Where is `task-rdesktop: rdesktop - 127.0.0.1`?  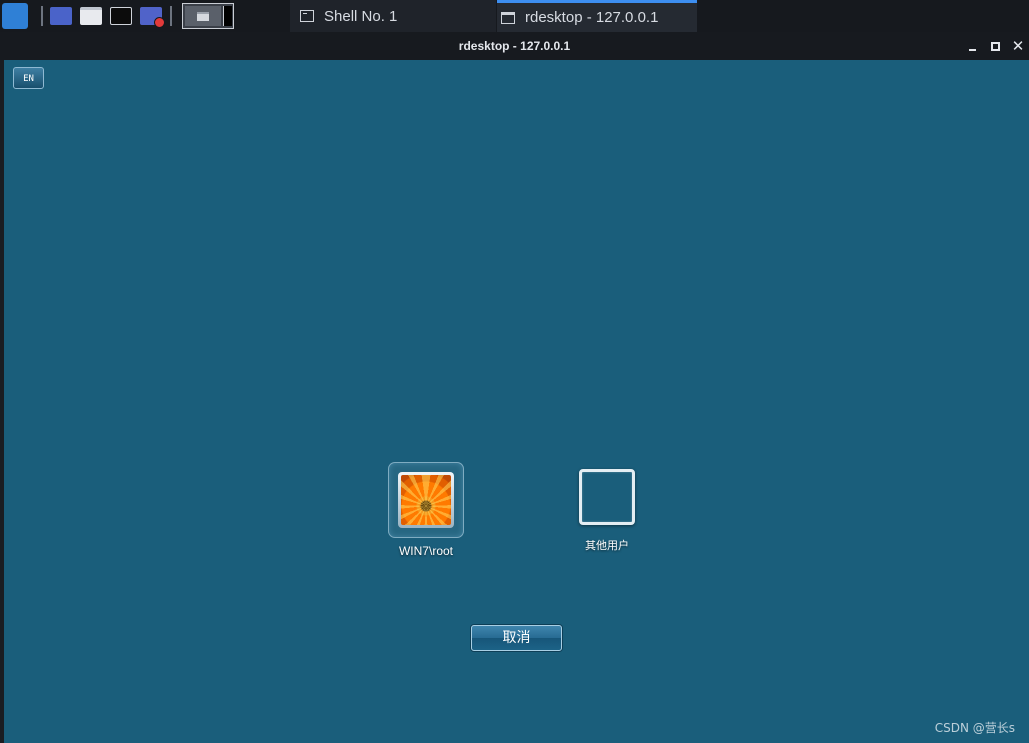
task-rdesktop: rdesktop - 127.0.0.1 is located at coordinates (597, 16).